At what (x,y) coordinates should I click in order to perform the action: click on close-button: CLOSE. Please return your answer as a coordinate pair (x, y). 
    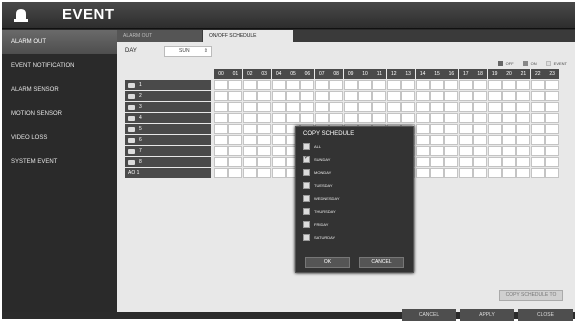
    Looking at the image, I should click on (545, 315).